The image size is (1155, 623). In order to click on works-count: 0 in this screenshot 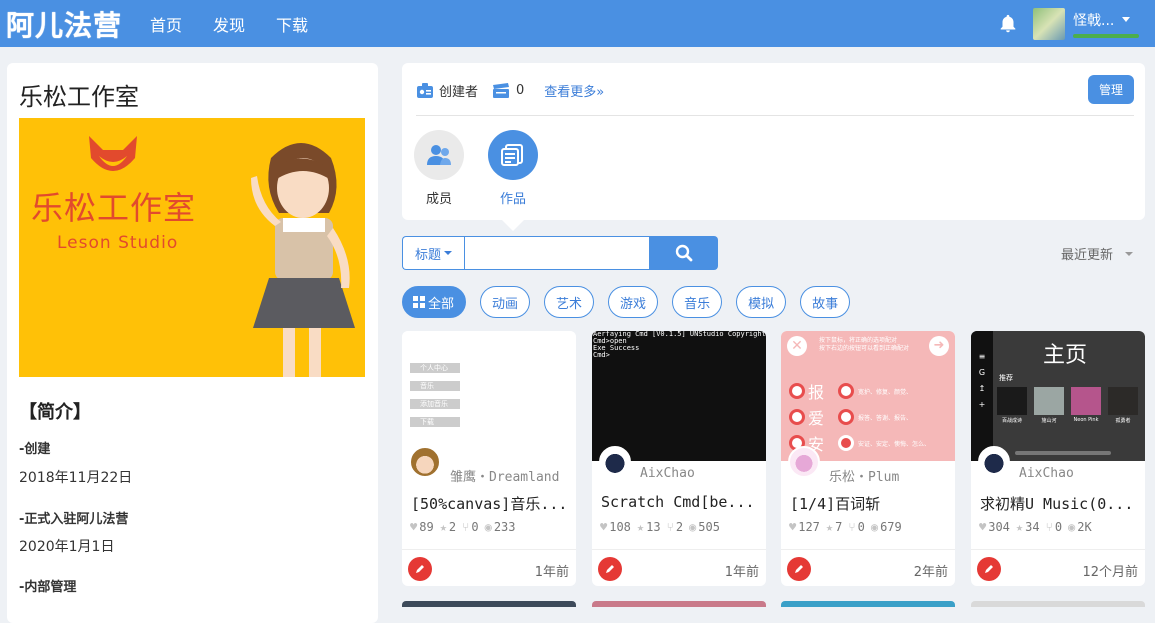, I will do `click(520, 90)`.